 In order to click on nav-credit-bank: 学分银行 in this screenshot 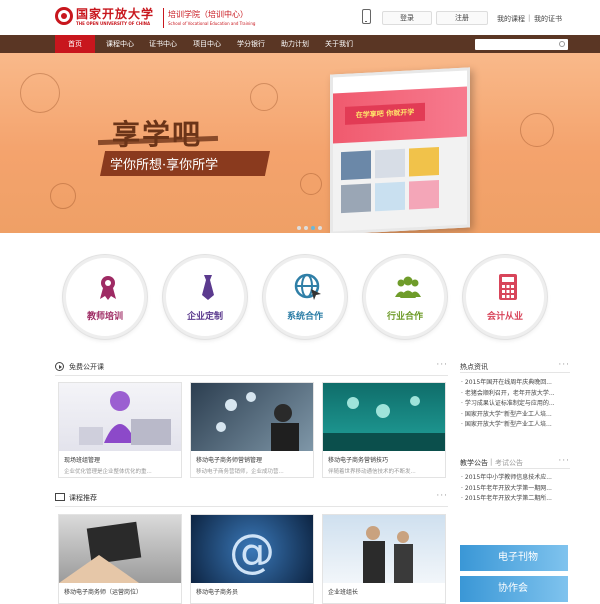, I will do `click(251, 44)`.